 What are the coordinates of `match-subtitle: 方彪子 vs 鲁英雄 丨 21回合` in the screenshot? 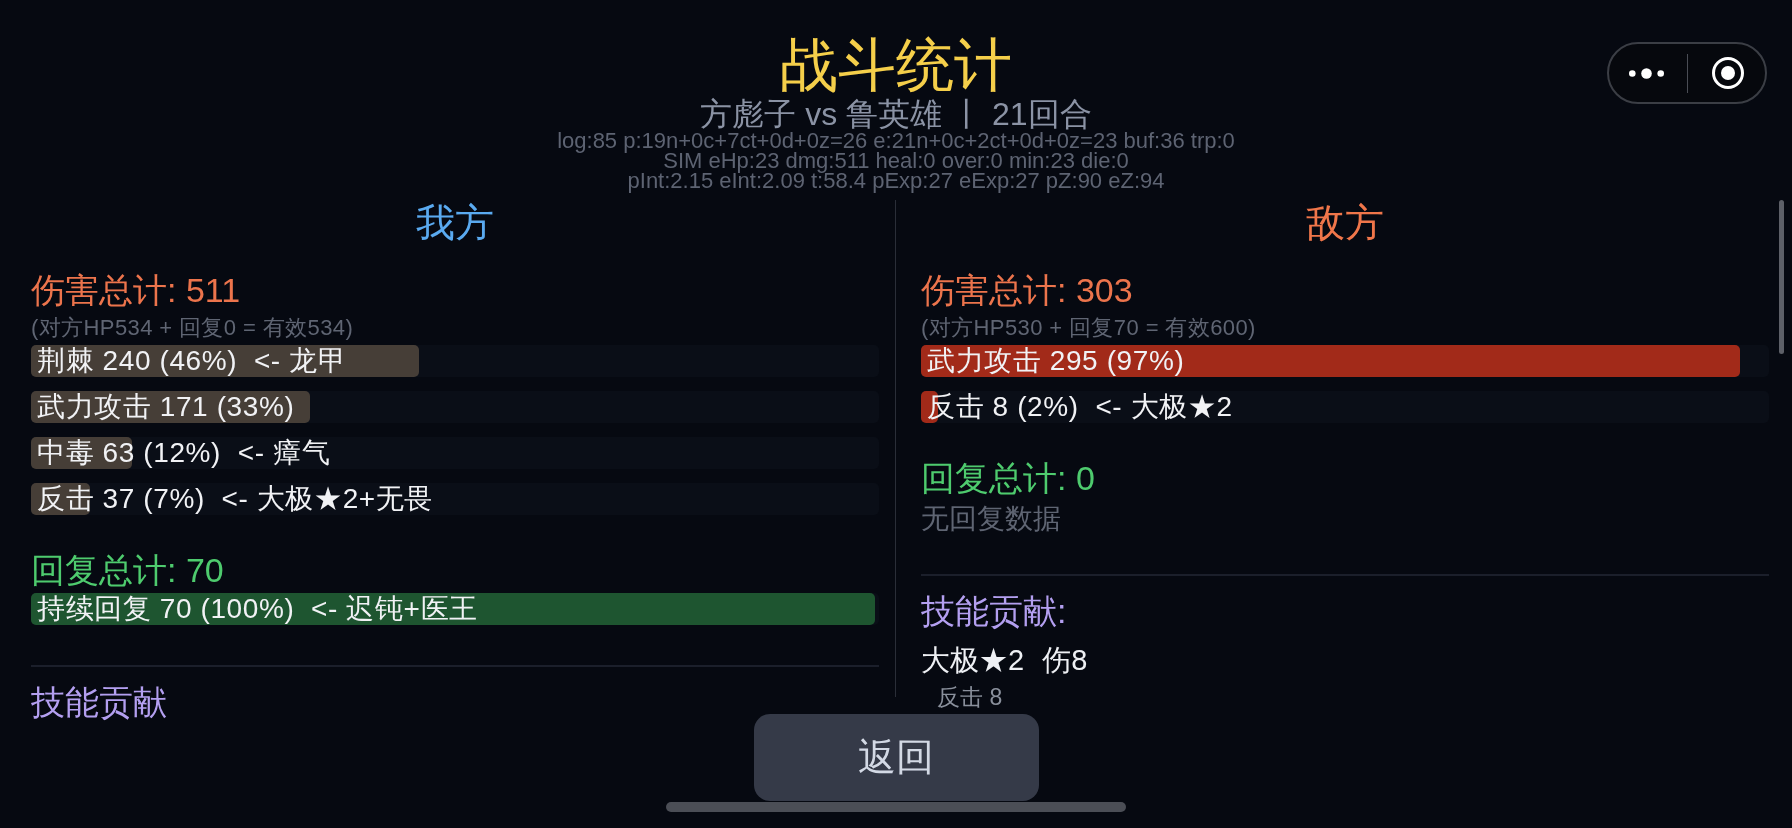 It's located at (896, 114).